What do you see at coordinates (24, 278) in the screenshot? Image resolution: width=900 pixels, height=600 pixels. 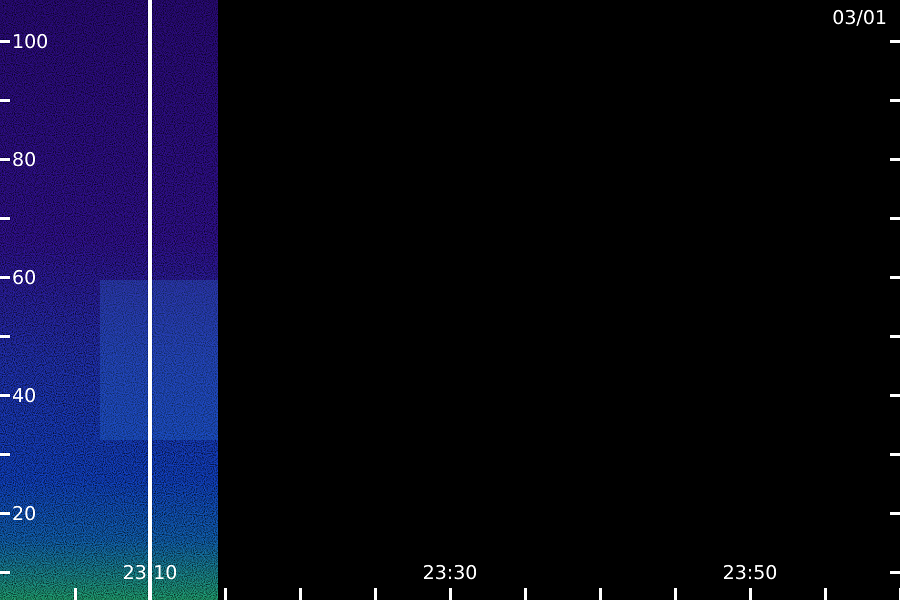 I see `axis-label: 60` at bounding box center [24, 278].